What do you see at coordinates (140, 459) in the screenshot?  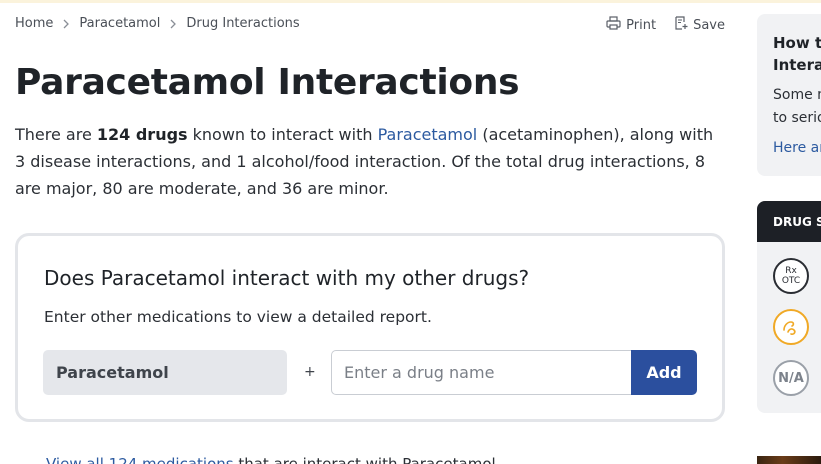 I see `view-all-link: View all 124 medications` at bounding box center [140, 459].